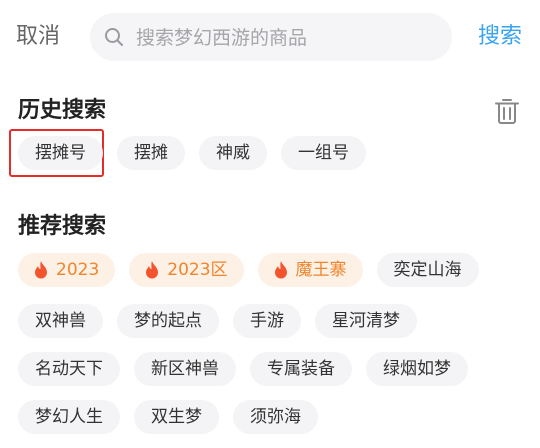  I want to click on history-list: 摆摊号 摆摊 神威 一组号, so click(192, 153).